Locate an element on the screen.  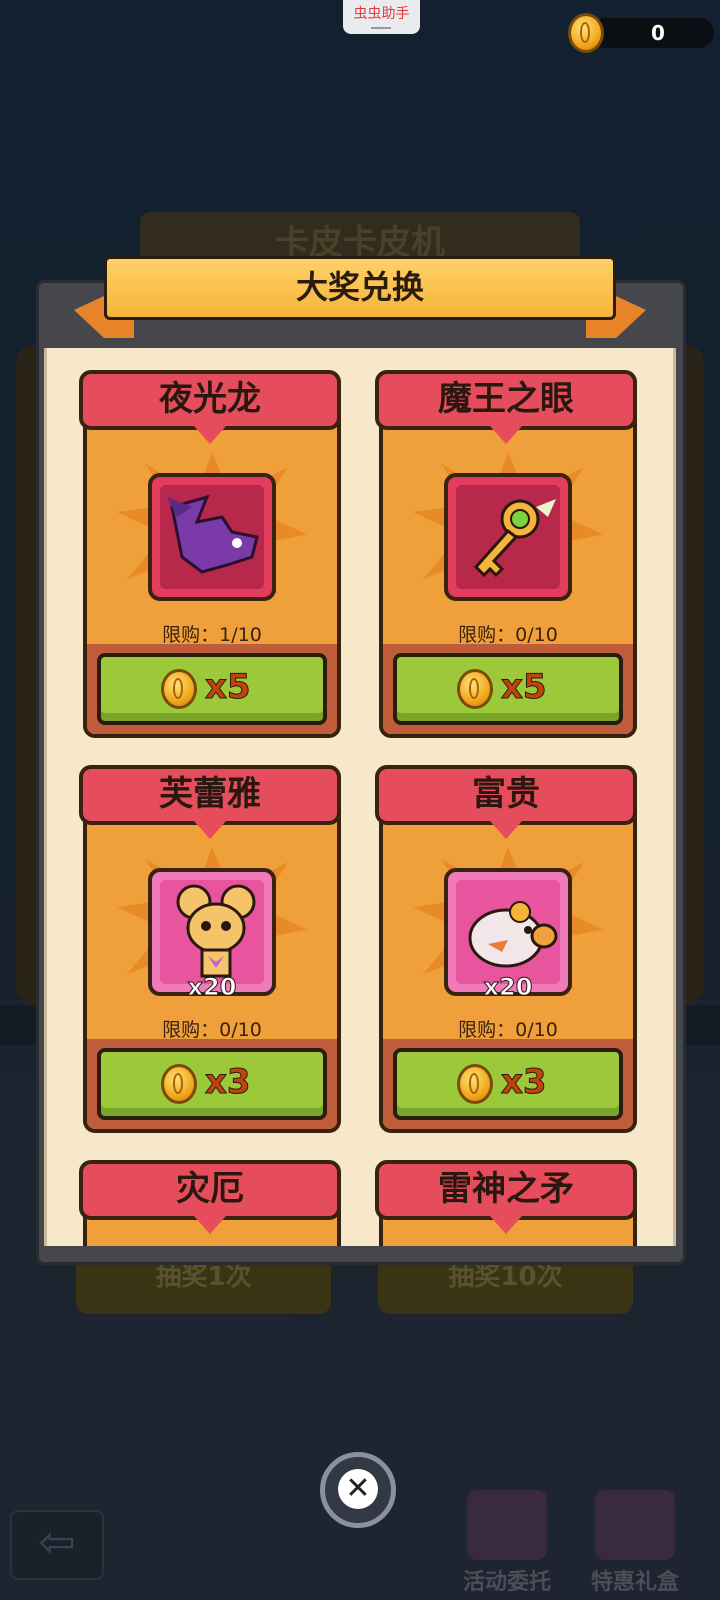
key-icon is located at coordinates (514, 538).